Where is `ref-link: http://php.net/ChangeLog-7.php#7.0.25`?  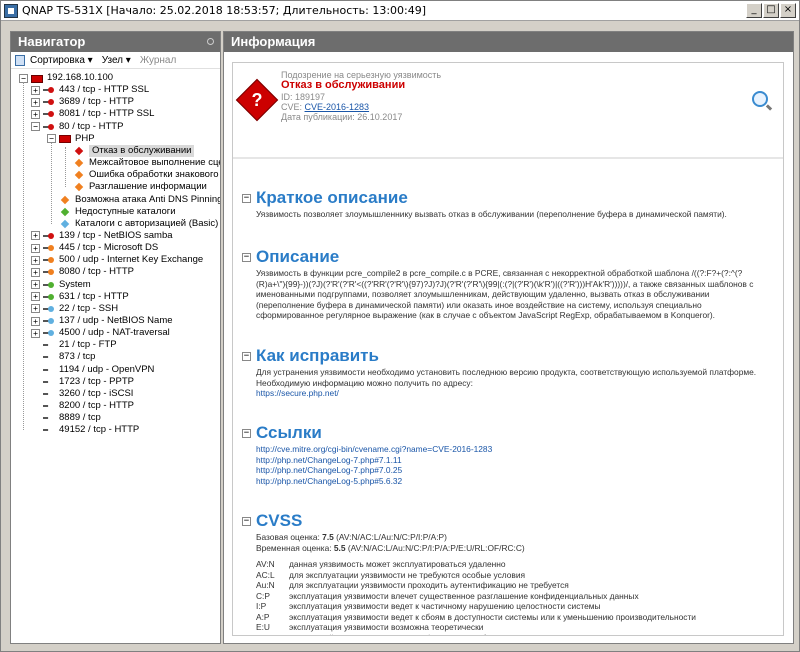
ref-link: http://php.net/ChangeLog-7.php#7.0.25 is located at coordinates (507, 470).